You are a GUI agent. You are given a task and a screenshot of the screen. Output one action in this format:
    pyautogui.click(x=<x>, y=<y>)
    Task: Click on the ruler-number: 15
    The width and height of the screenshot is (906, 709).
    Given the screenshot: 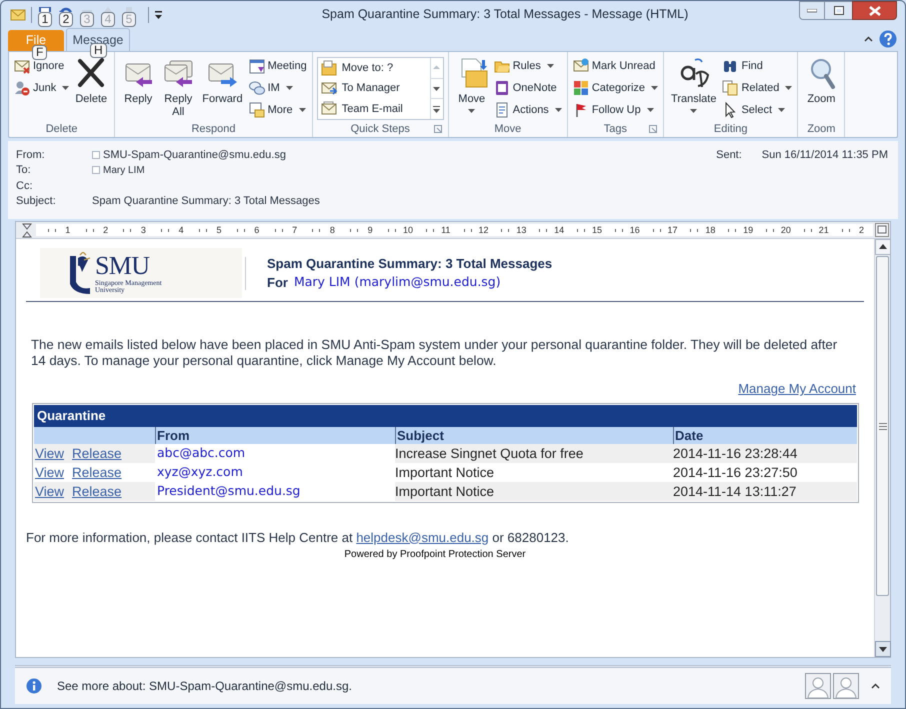 What is the action you would take?
    pyautogui.click(x=596, y=230)
    